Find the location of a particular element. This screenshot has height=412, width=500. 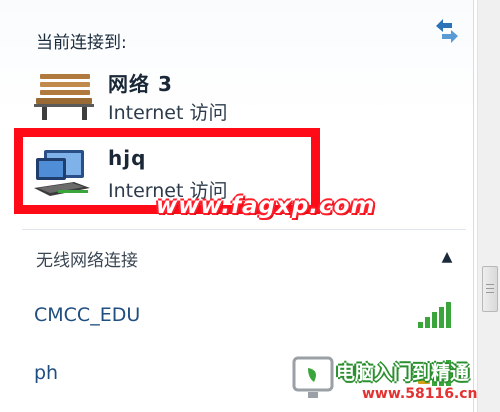

collapse-wireless-button: ▲ is located at coordinates (447, 257).